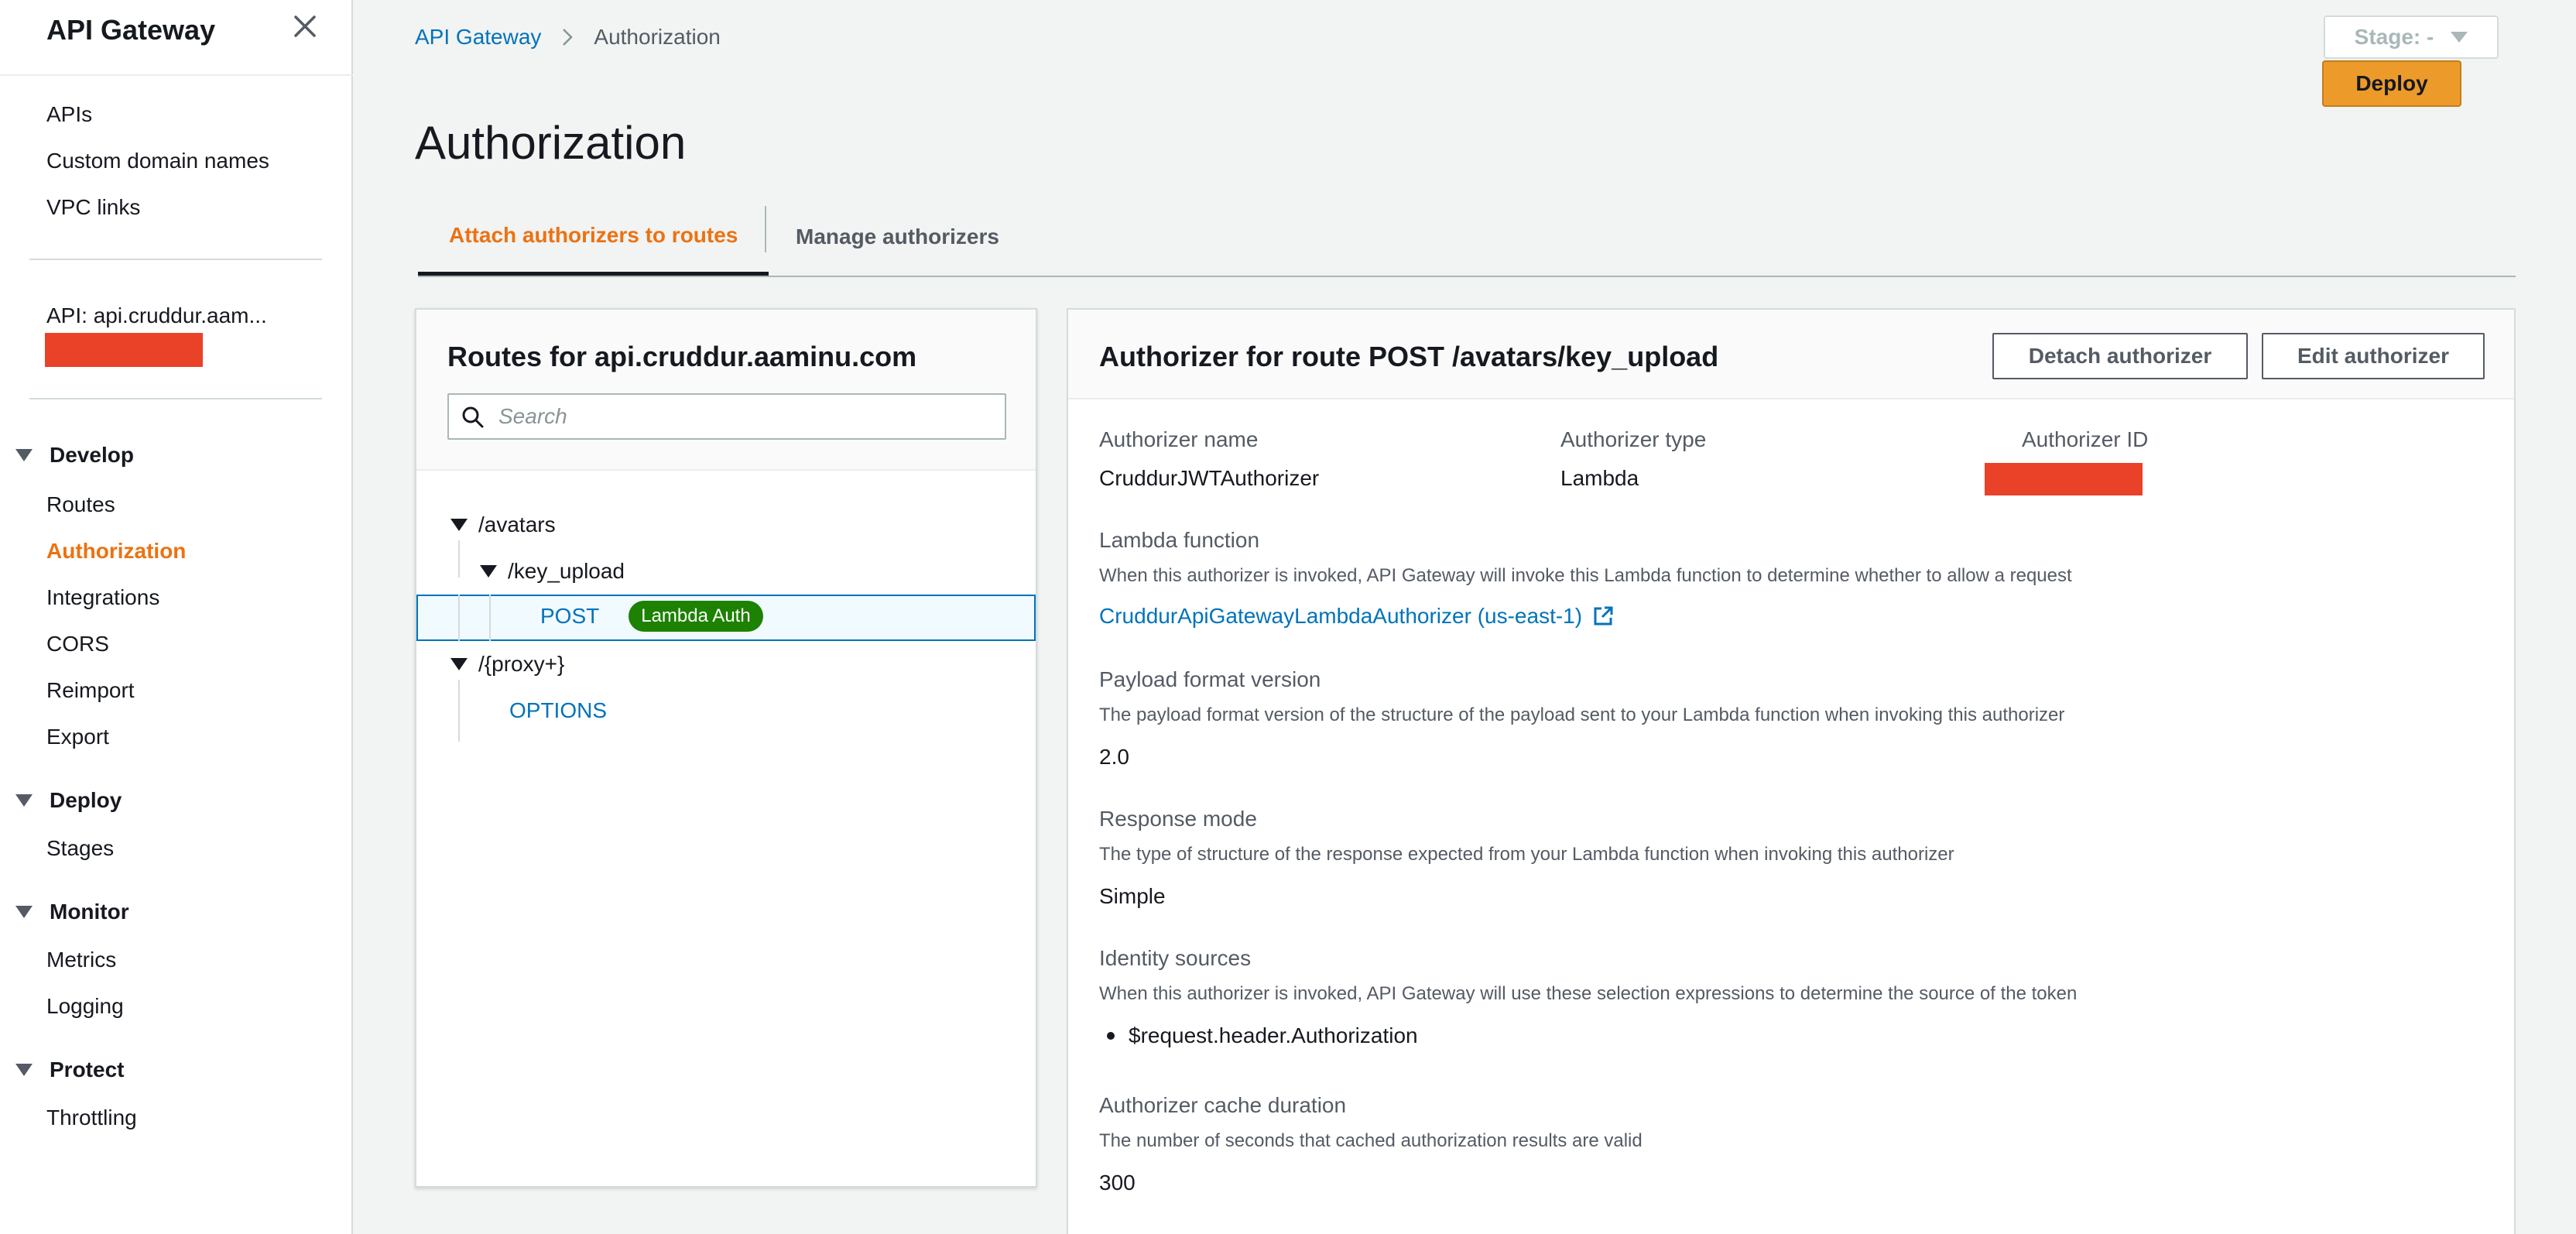  I want to click on sidebar-section-protect: Protect, so click(69, 1069).